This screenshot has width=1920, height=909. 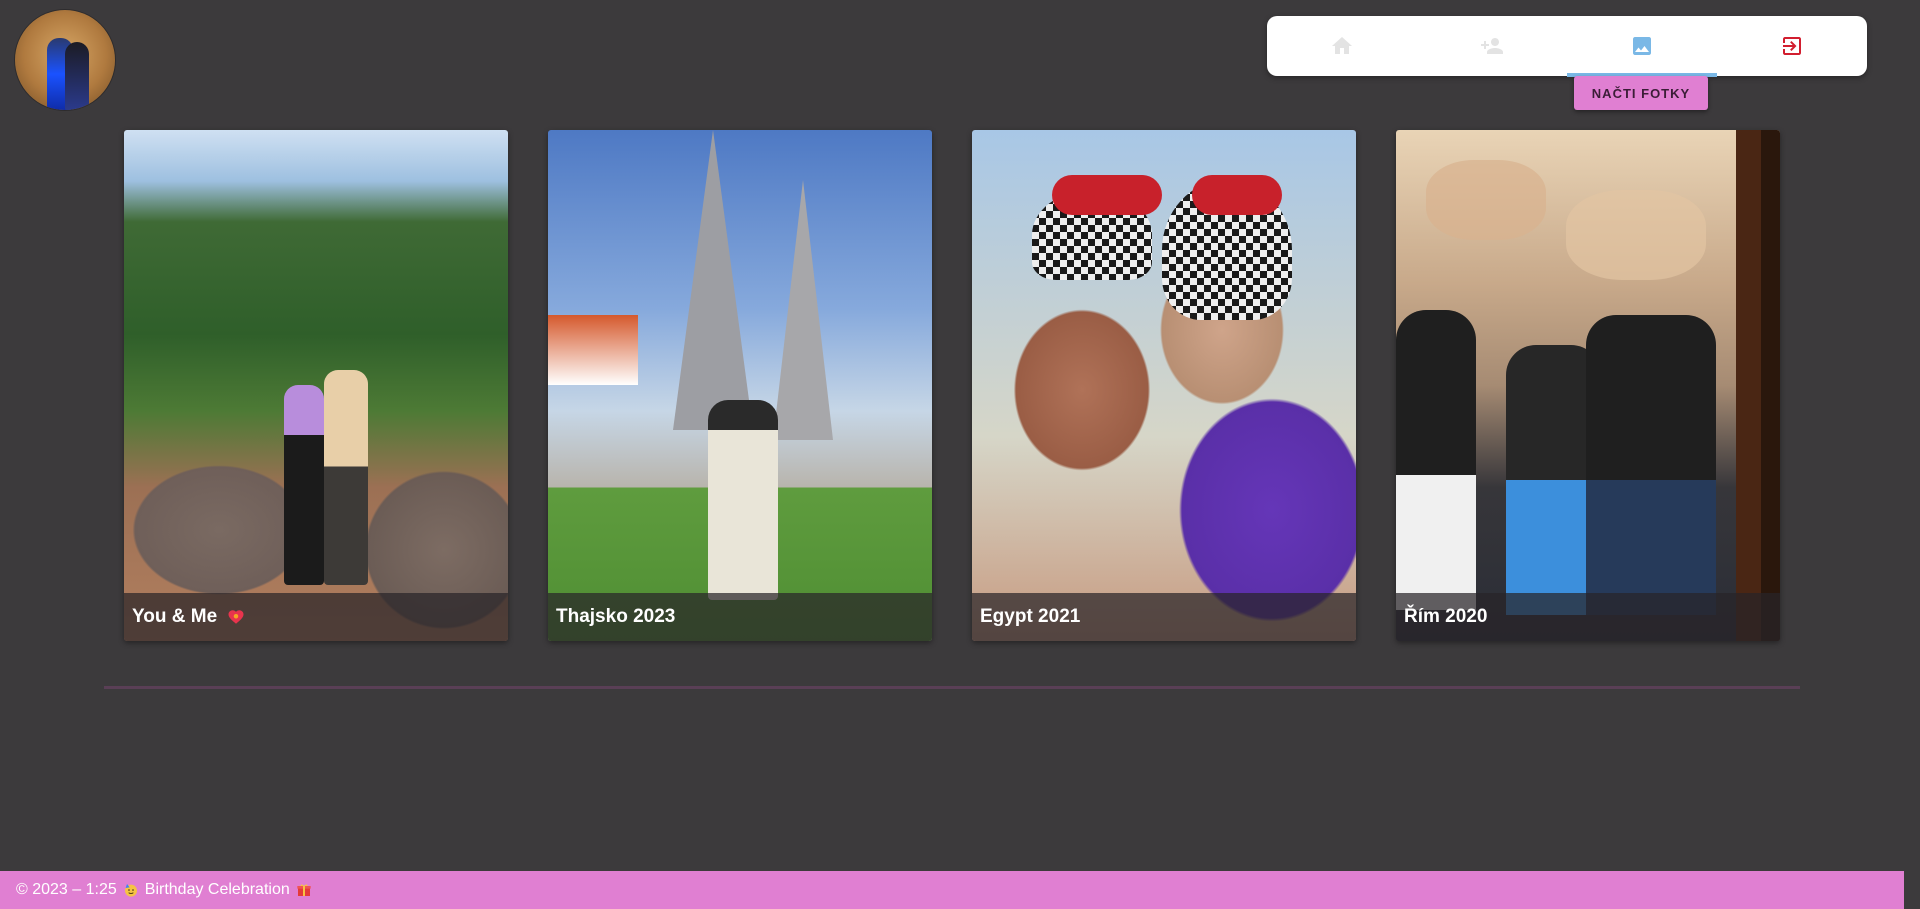 I want to click on nav-photos, so click(x=1642, y=46).